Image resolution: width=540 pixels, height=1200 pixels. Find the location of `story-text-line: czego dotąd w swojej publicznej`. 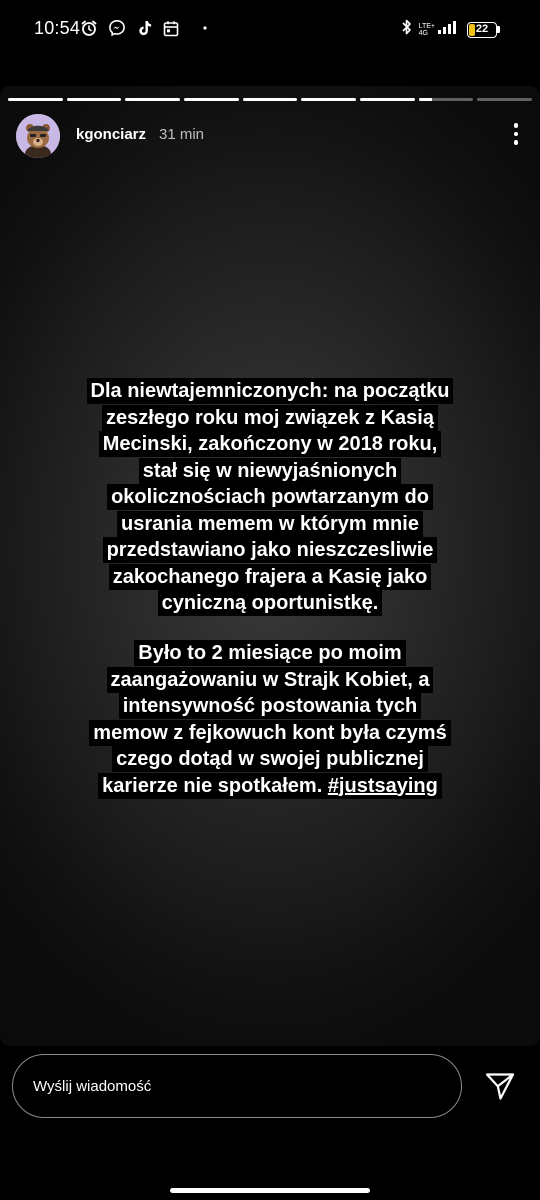

story-text-line: czego dotąd w swojej publicznej is located at coordinates (270, 759).